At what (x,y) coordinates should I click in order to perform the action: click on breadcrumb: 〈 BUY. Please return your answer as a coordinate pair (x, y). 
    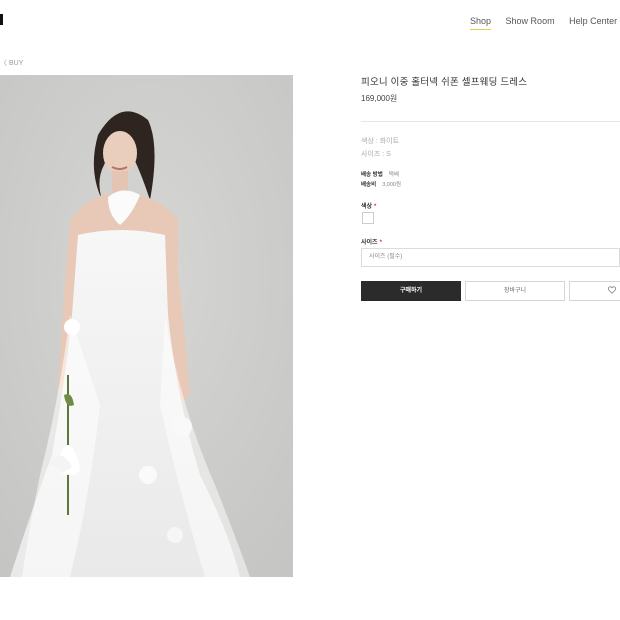
    Looking at the image, I should click on (11, 63).